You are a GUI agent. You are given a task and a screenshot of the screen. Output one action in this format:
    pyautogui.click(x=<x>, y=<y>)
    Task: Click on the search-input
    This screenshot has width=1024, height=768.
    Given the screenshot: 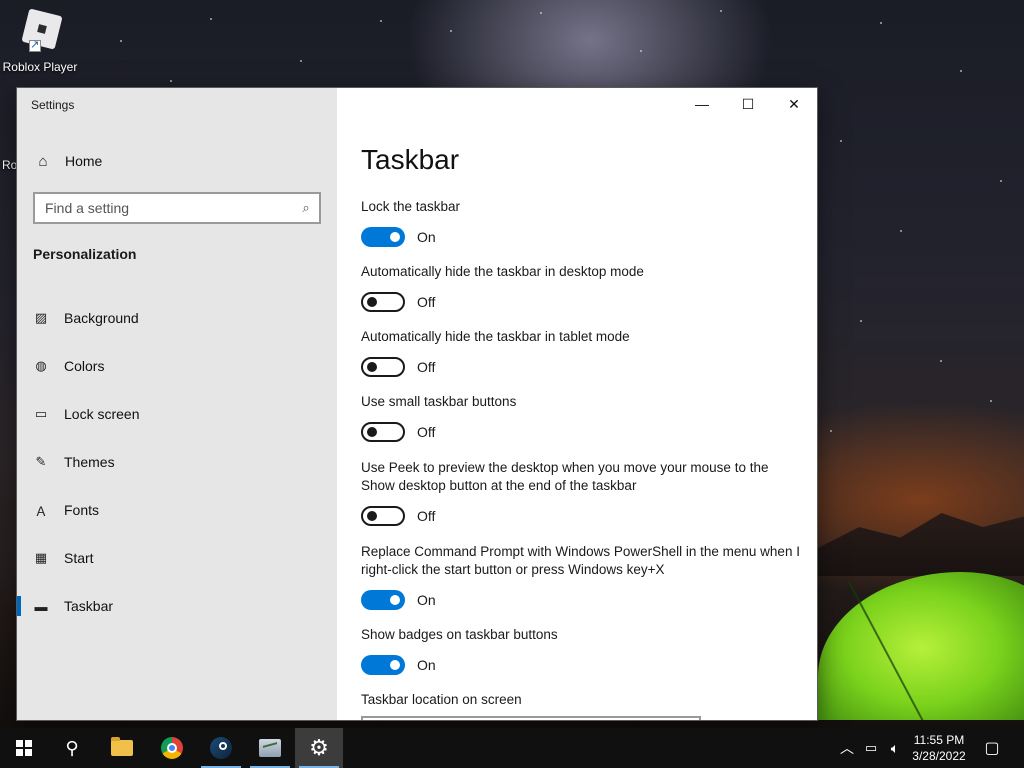 What is the action you would take?
    pyautogui.click(x=164, y=208)
    